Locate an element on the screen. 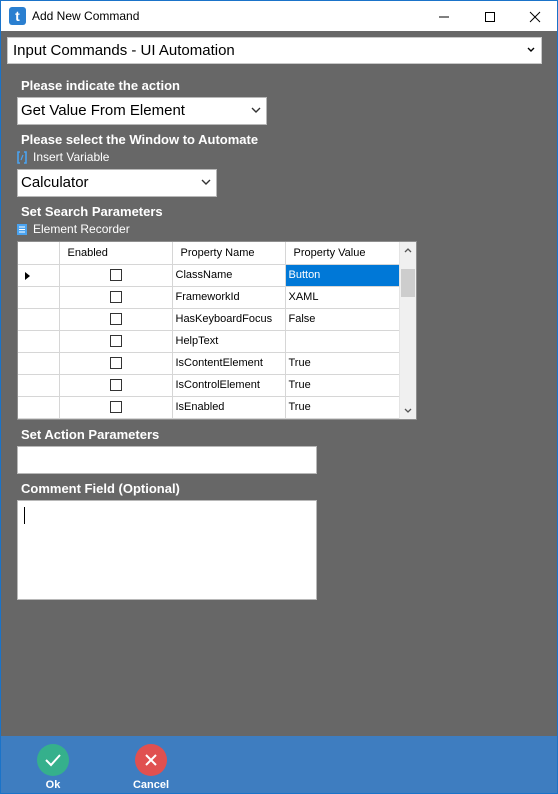  ok-button: Ok is located at coordinates (53, 767).